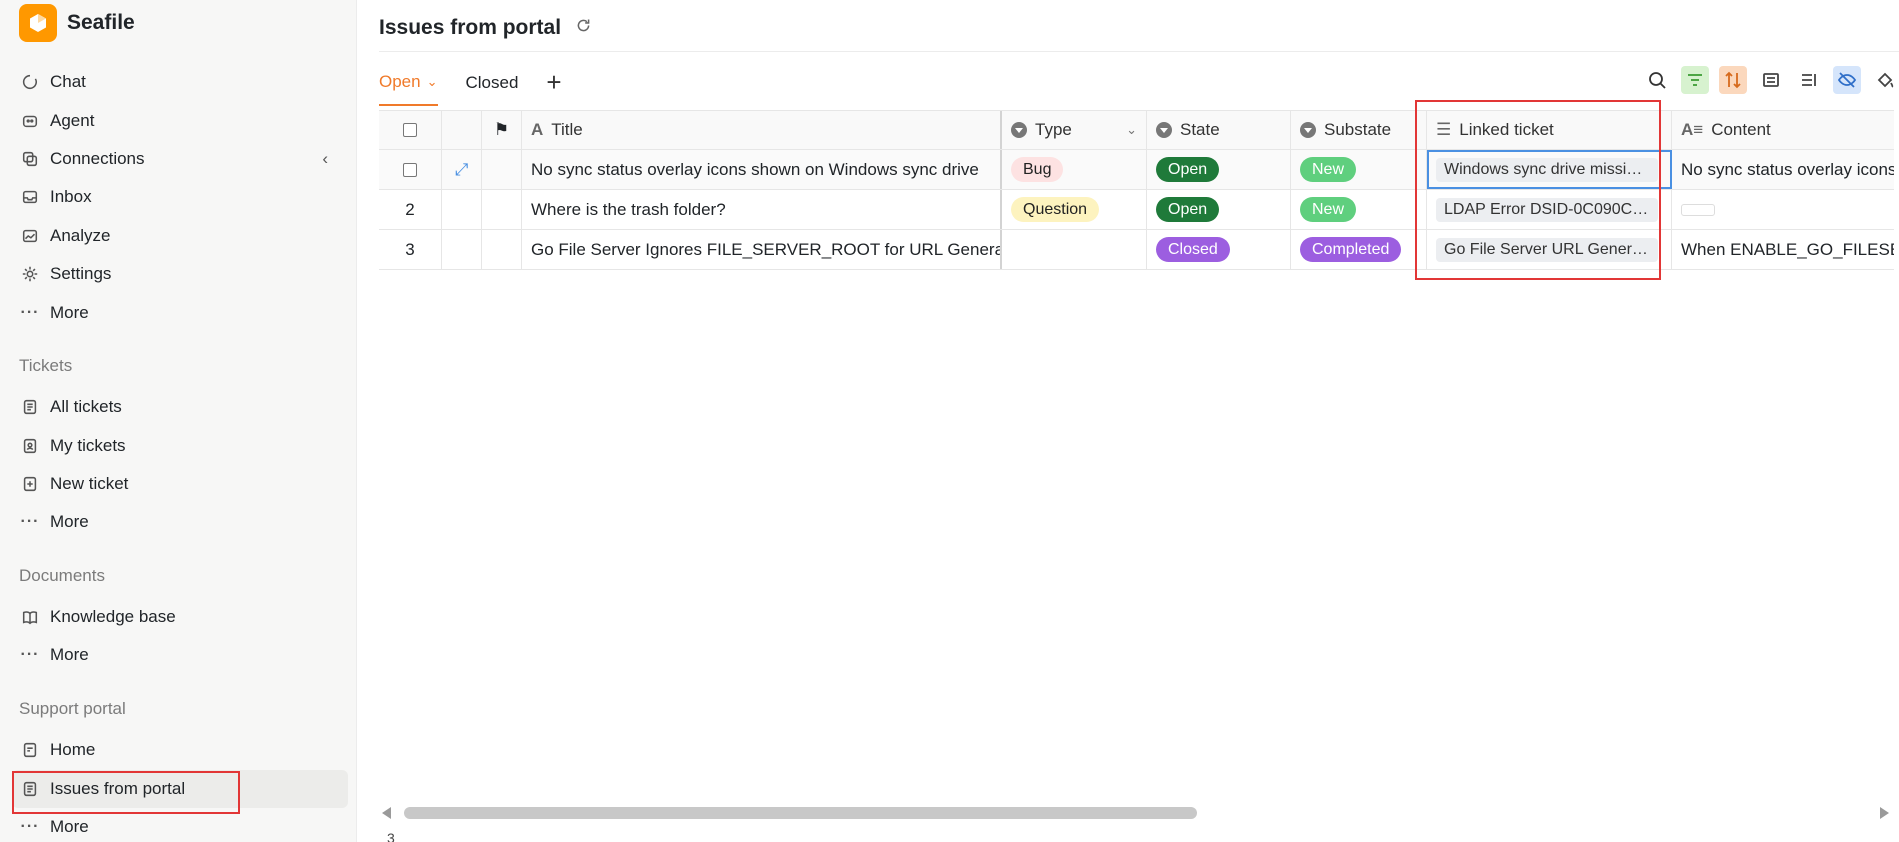 This screenshot has width=1899, height=842. What do you see at coordinates (1074, 249) in the screenshot?
I see `cell-type` at bounding box center [1074, 249].